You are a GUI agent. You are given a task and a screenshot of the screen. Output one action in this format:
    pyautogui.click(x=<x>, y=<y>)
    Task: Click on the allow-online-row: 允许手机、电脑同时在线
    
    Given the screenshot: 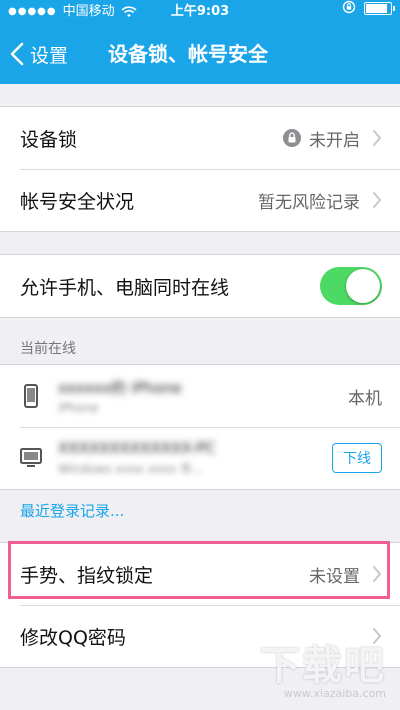 What is the action you would take?
    pyautogui.click(x=200, y=286)
    